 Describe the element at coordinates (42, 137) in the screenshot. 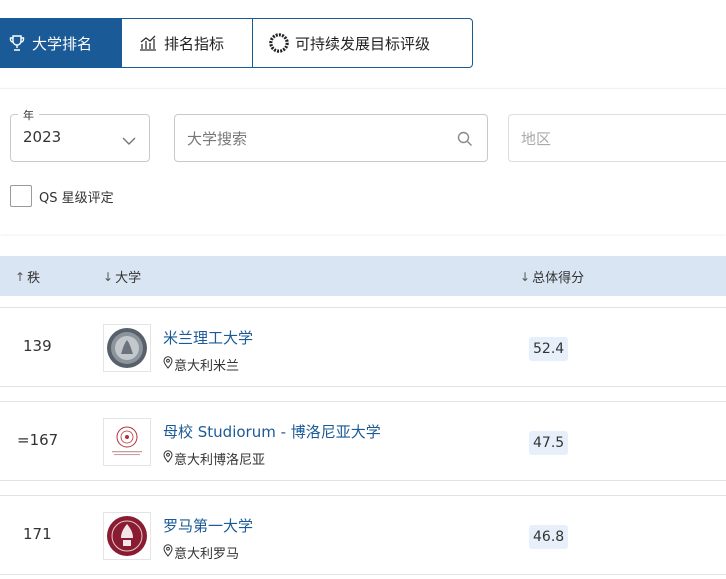

I see `year-value: 2023` at that location.